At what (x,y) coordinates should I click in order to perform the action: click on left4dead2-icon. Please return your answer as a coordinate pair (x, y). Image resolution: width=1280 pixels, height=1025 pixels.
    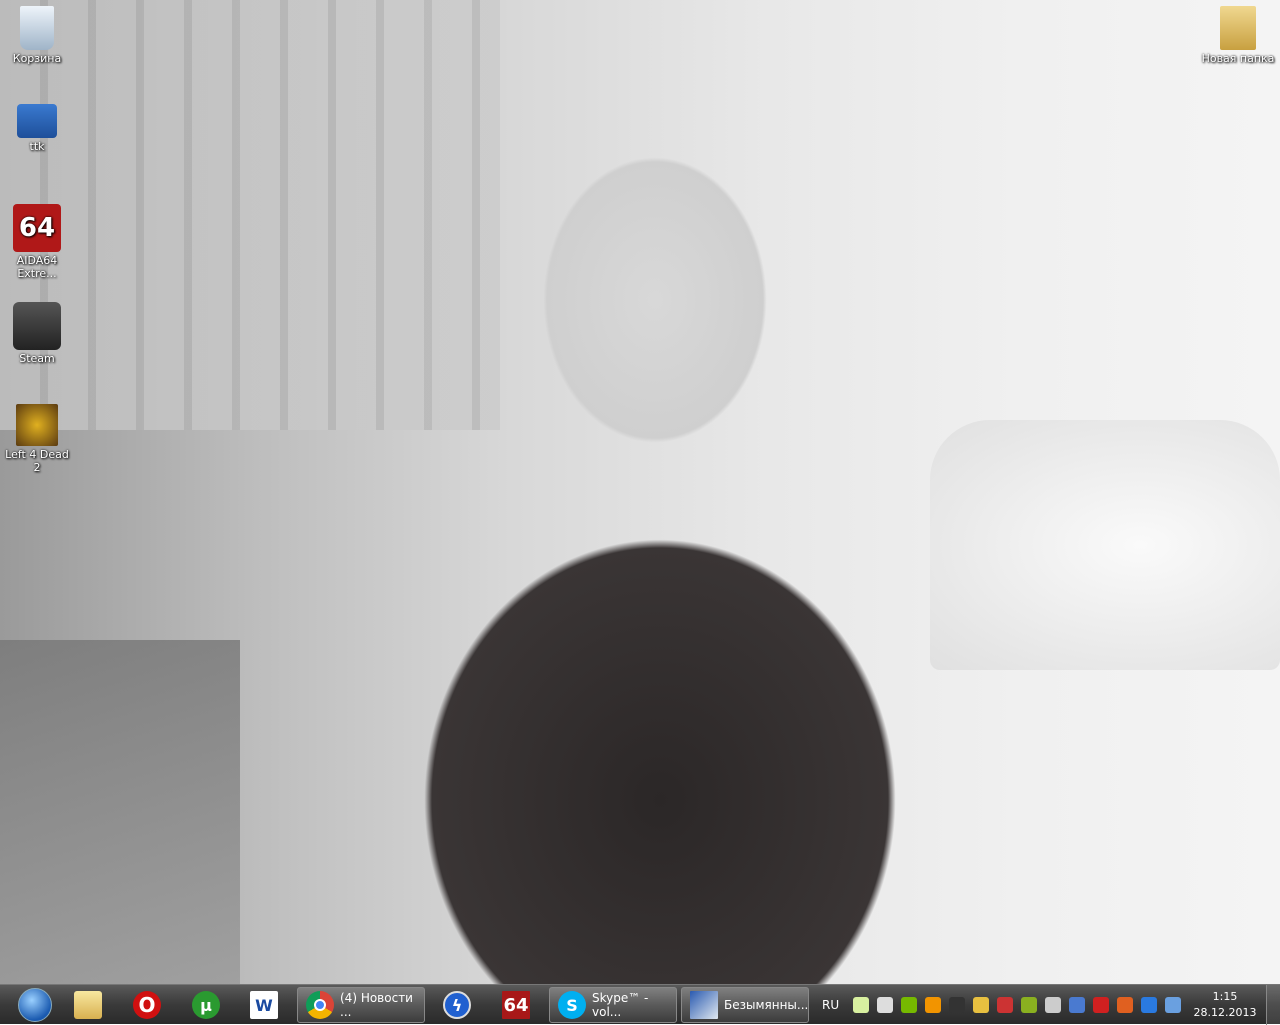
    Looking at the image, I should click on (37, 425).